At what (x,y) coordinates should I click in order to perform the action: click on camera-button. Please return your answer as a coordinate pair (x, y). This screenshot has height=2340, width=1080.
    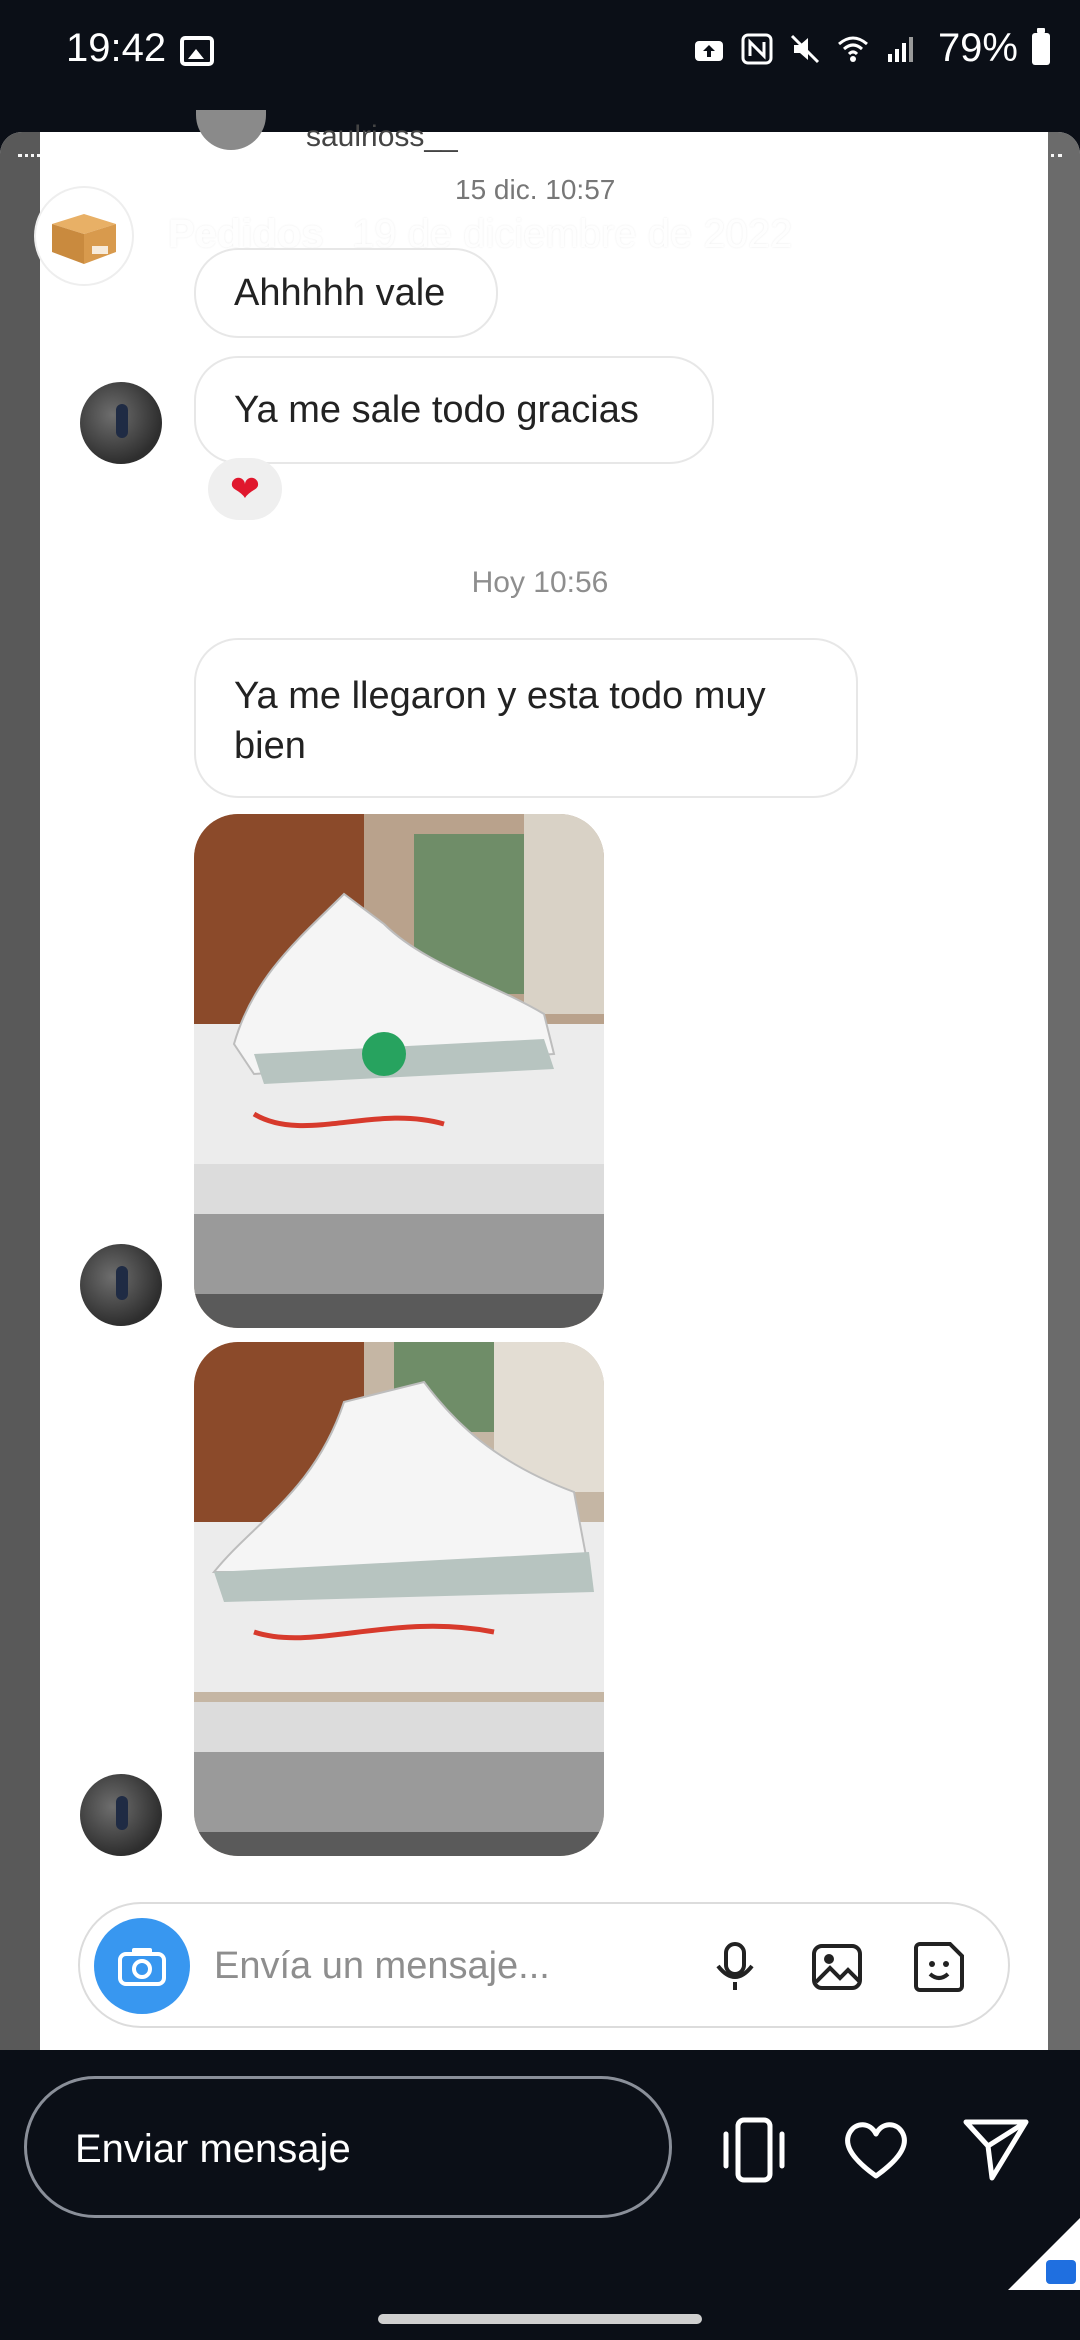
    Looking at the image, I should click on (142, 1966).